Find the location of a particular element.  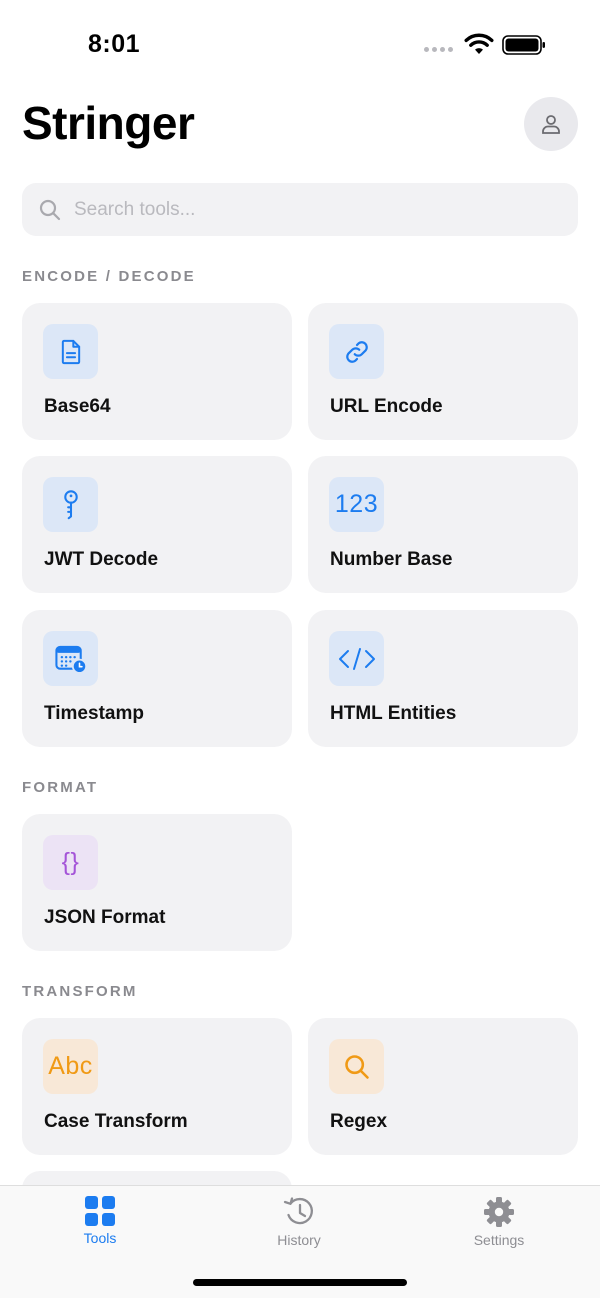

tab-label: Settings is located at coordinates (499, 1240).